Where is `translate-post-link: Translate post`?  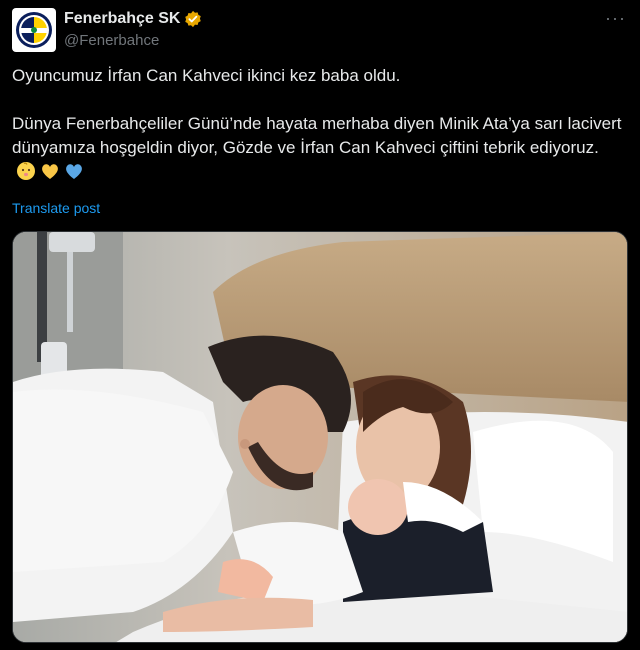 translate-post-link: Translate post is located at coordinates (56, 208).